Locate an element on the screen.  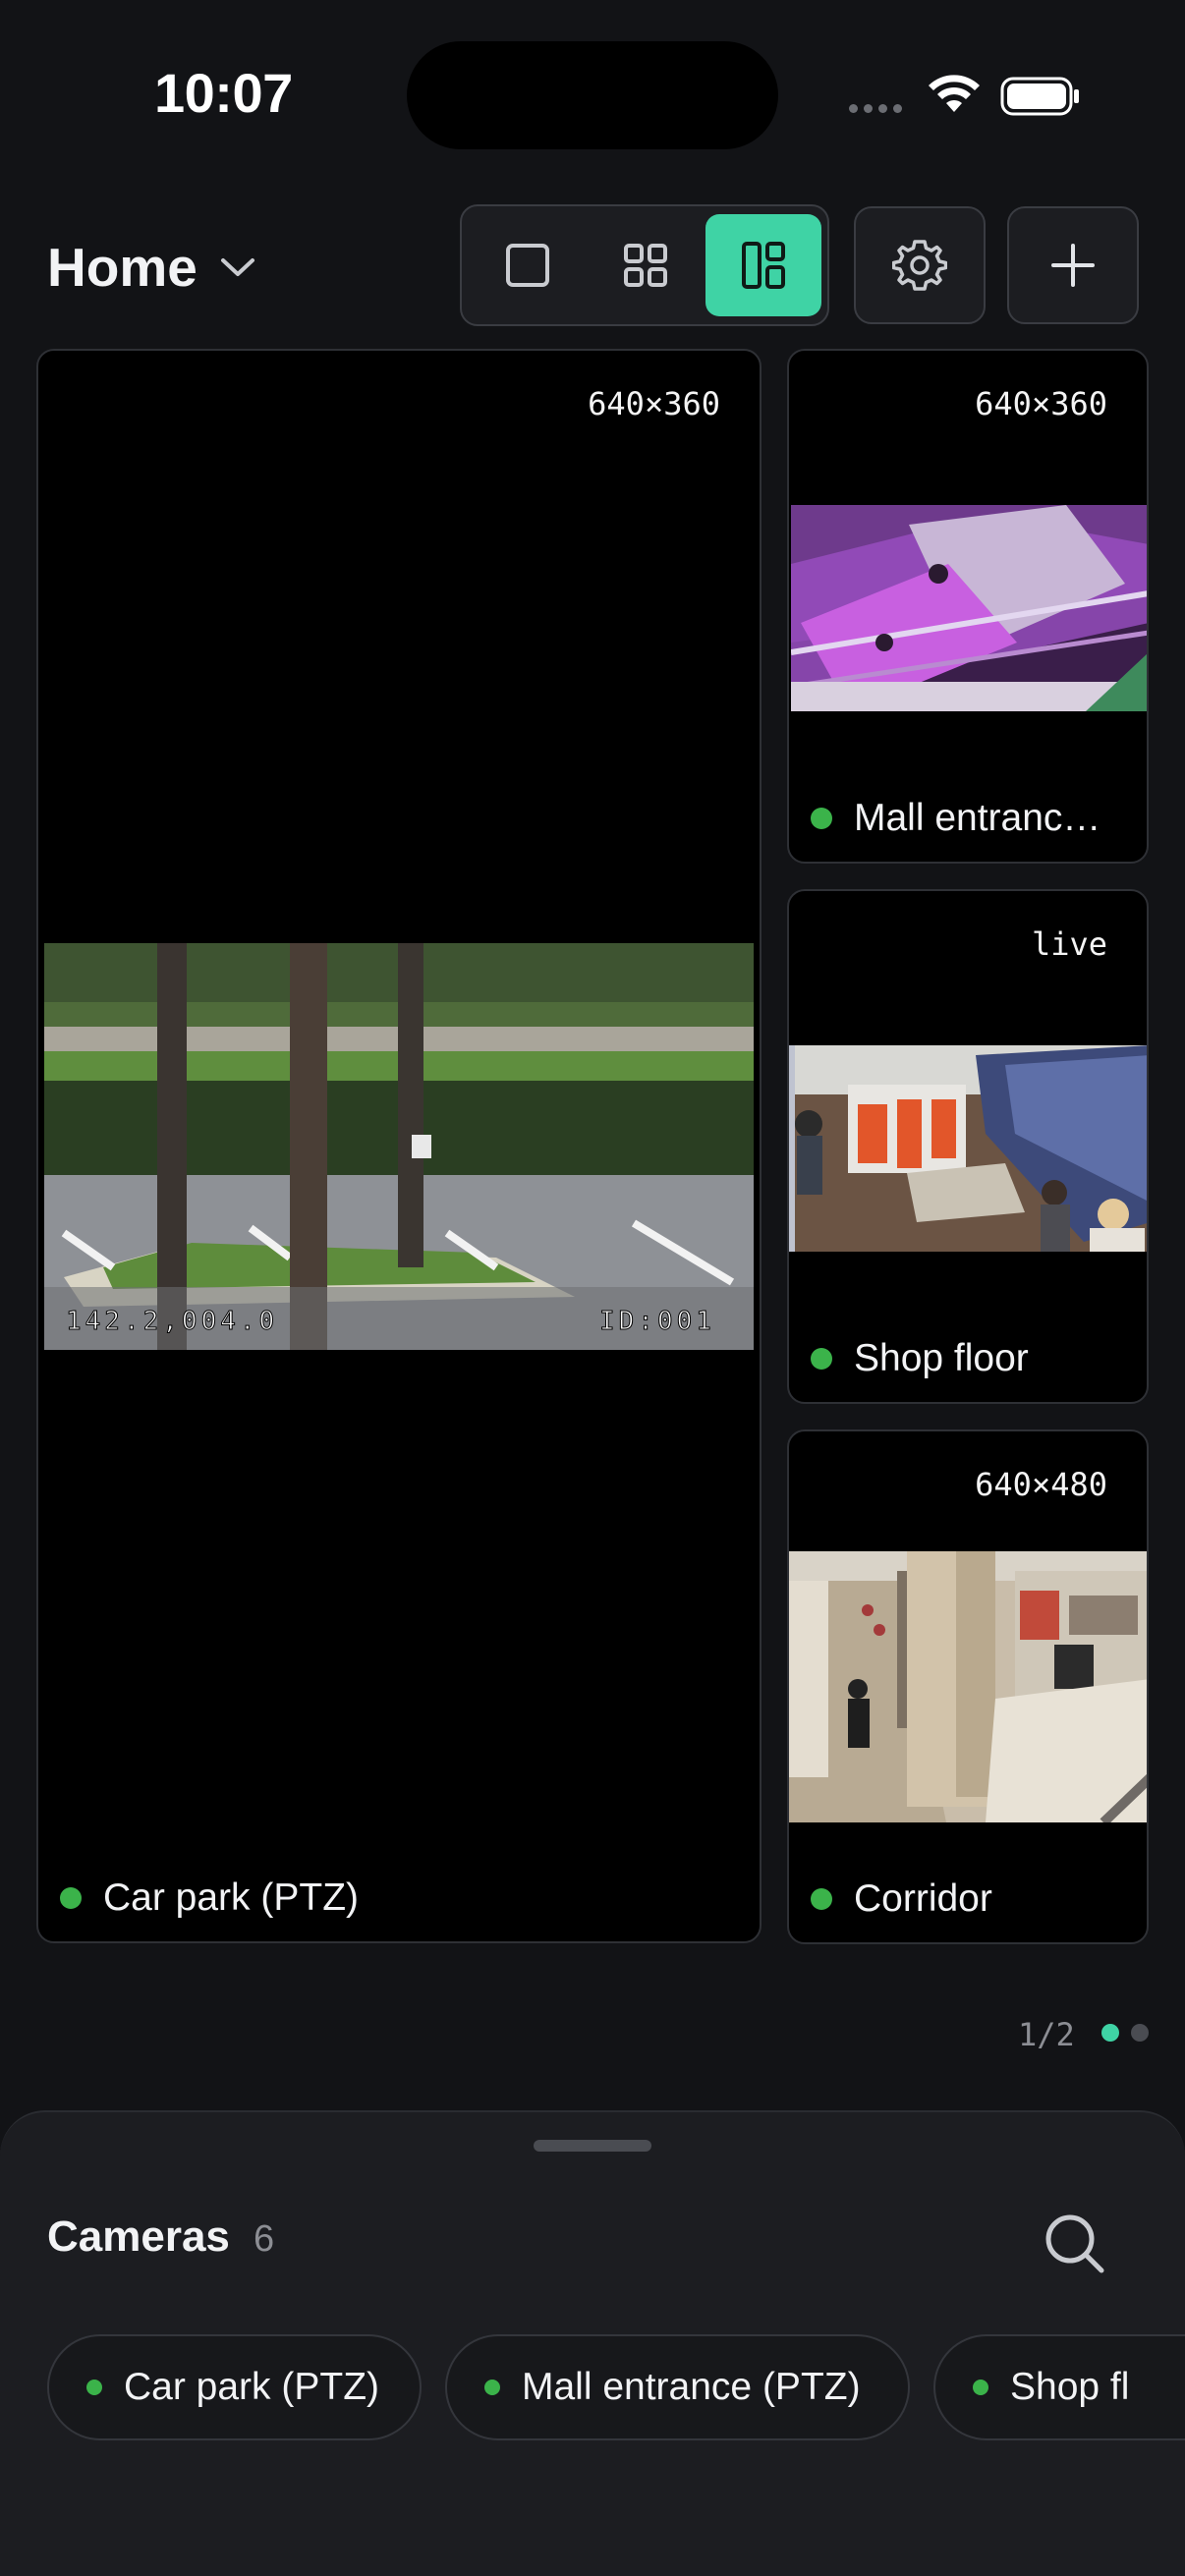
live-badge: live is located at coordinates (1069, 944).